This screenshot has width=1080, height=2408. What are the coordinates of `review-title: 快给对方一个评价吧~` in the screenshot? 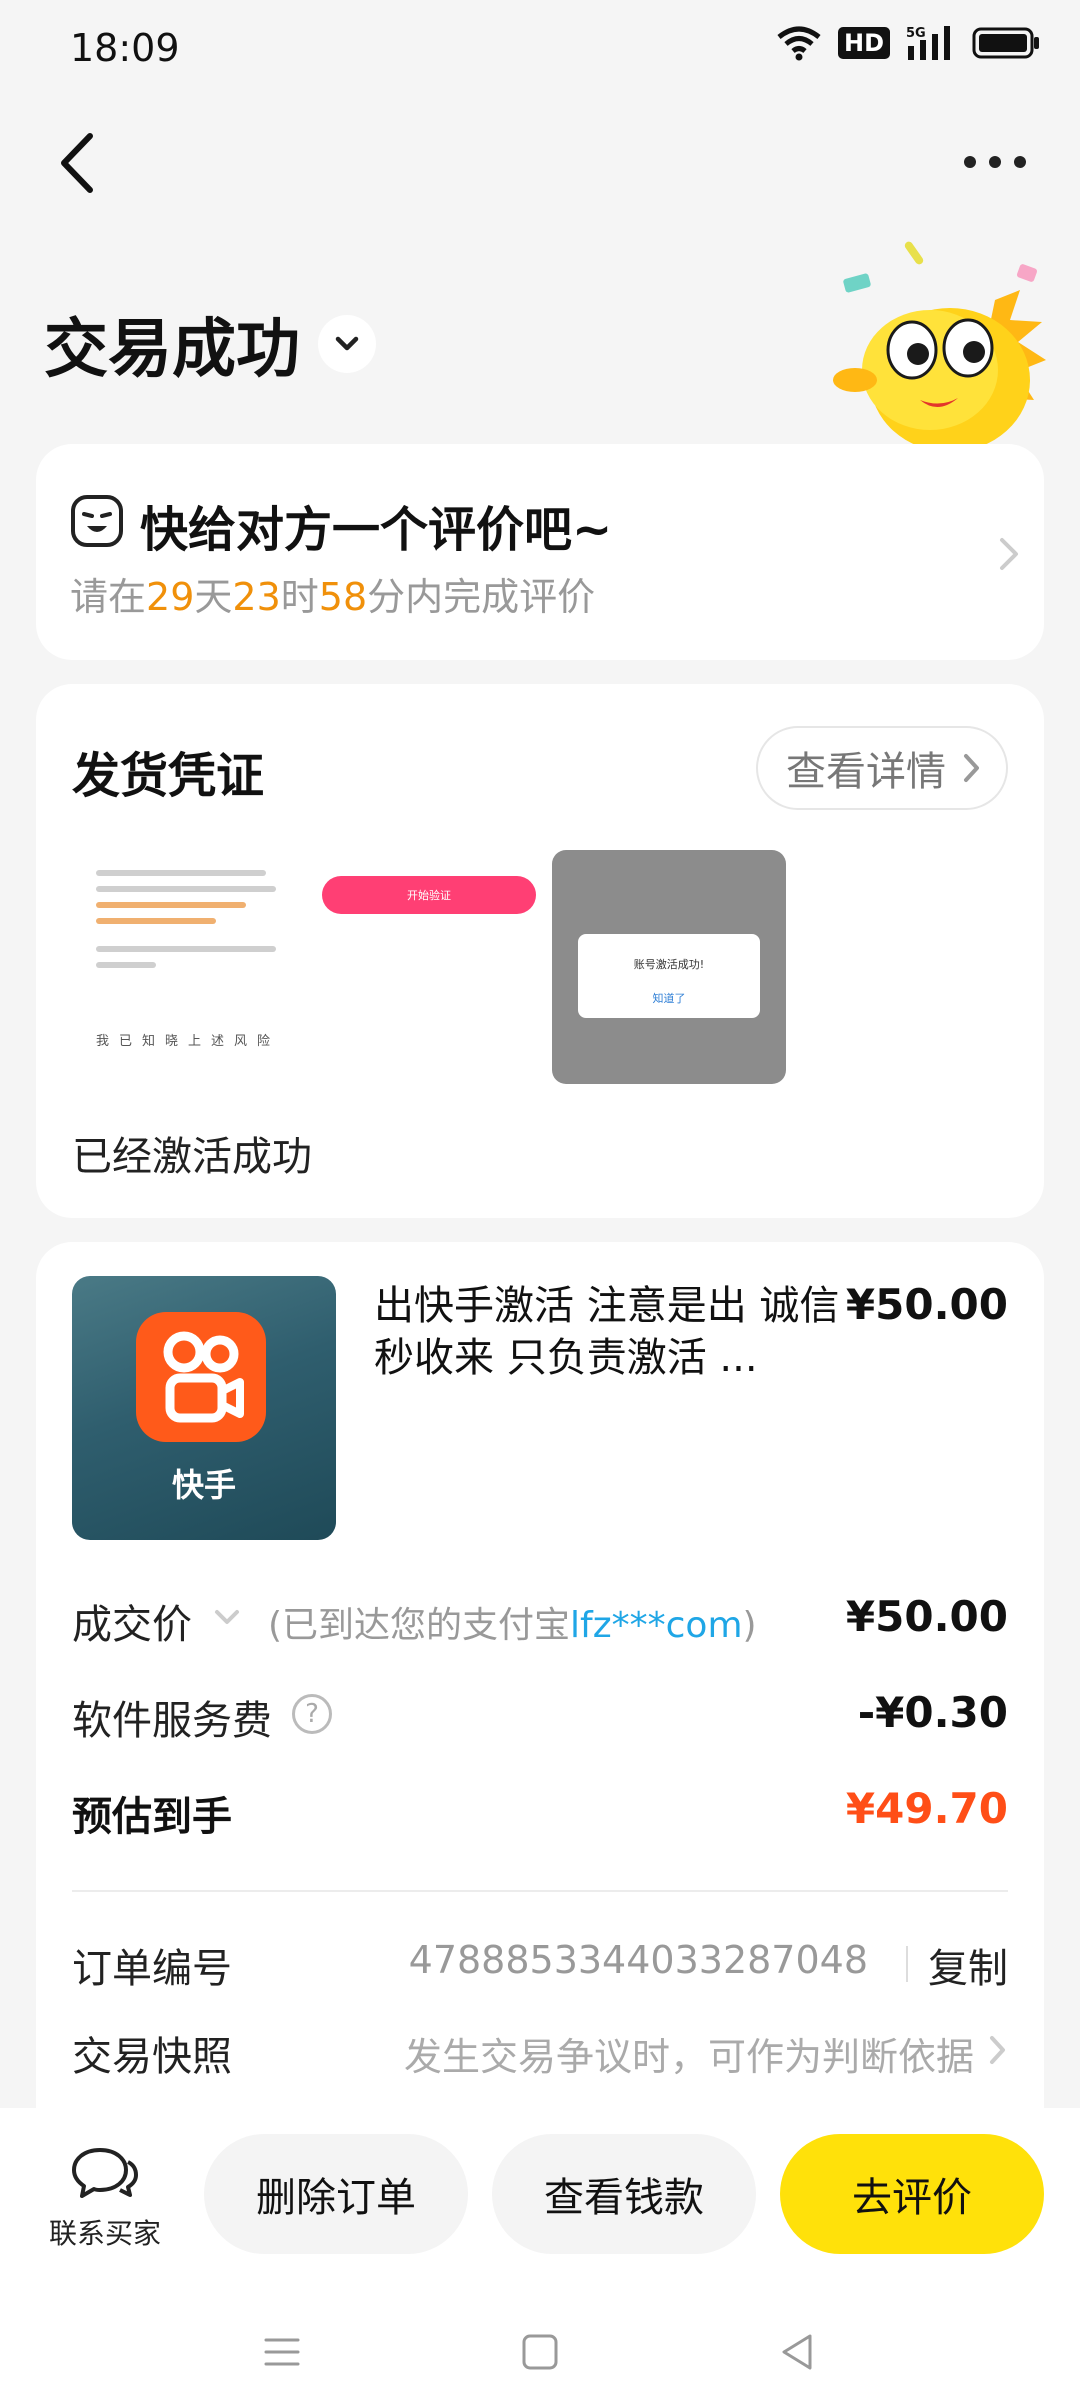 It's located at (376, 530).